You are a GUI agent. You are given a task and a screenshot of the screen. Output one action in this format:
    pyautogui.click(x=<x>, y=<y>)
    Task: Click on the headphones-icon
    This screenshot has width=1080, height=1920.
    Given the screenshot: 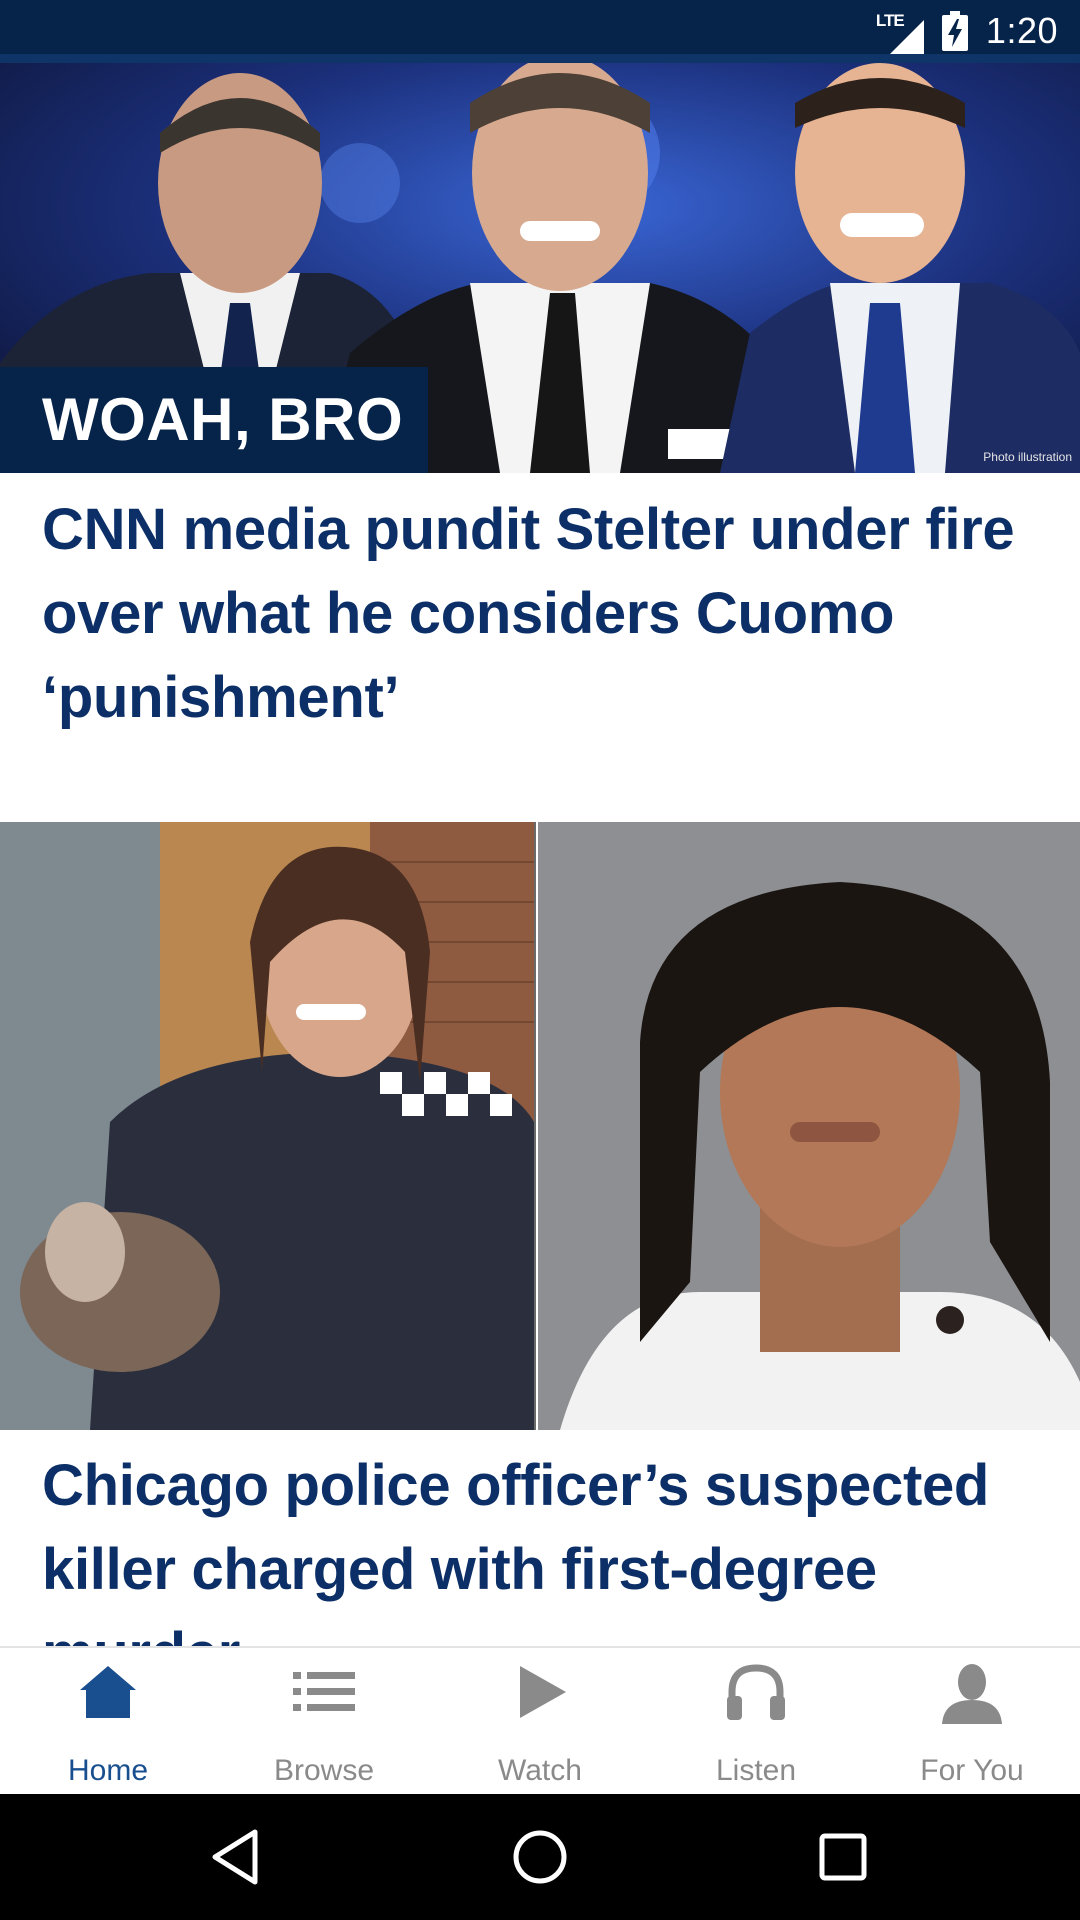 What is the action you would take?
    pyautogui.click(x=756, y=1692)
    